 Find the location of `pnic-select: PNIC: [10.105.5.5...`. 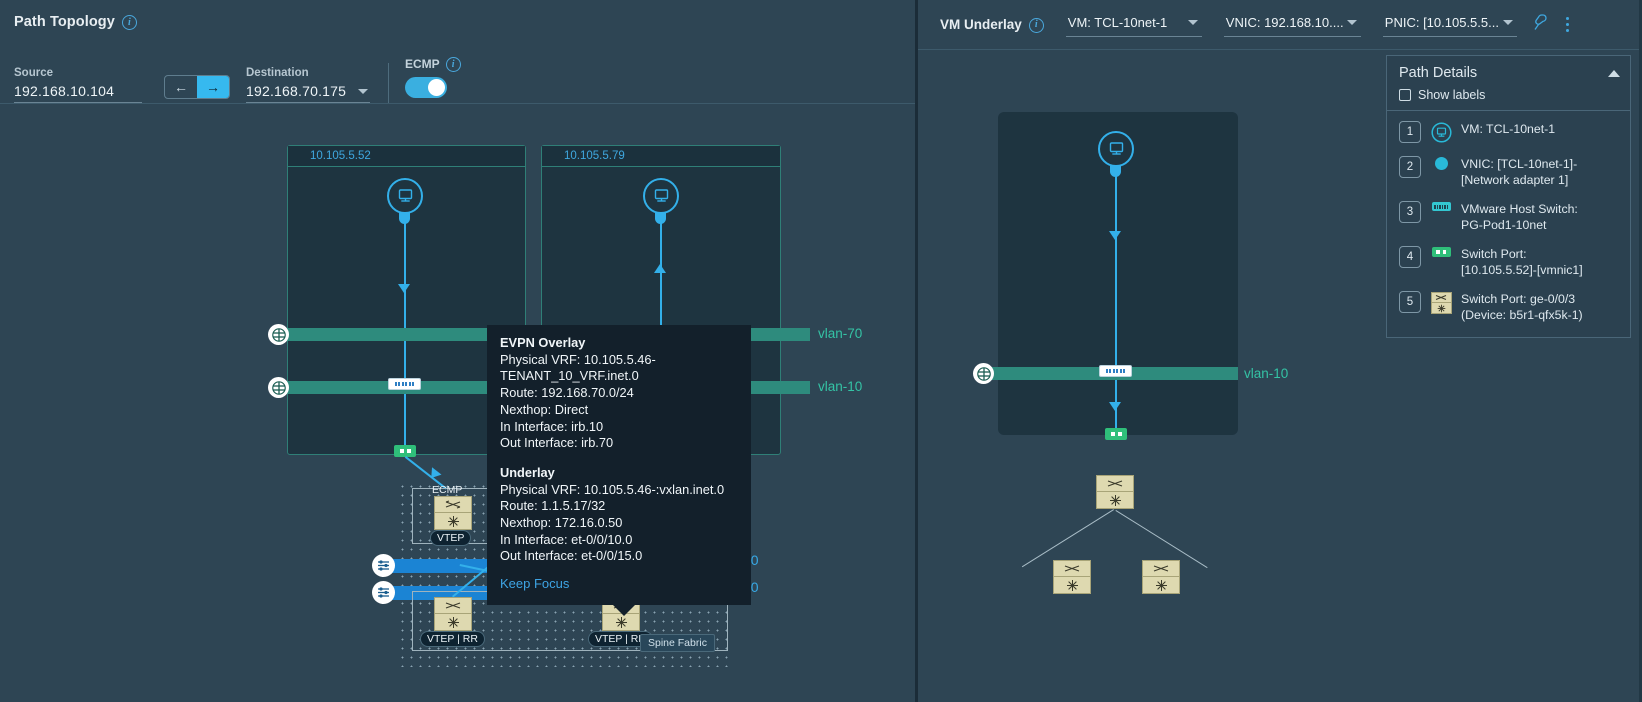

pnic-select: PNIC: [10.105.5.5... is located at coordinates (1449, 25).